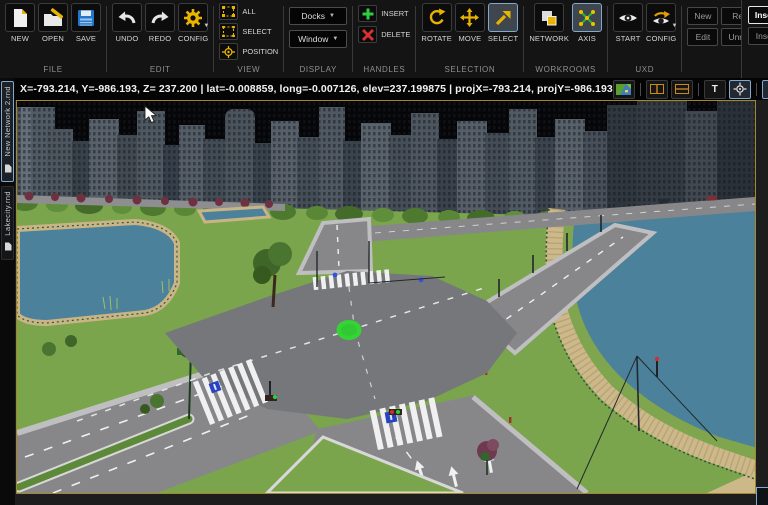 The image size is (768, 505). What do you see at coordinates (662, 23) in the screenshot?
I see `uxd-config-button: ▼ Config` at bounding box center [662, 23].